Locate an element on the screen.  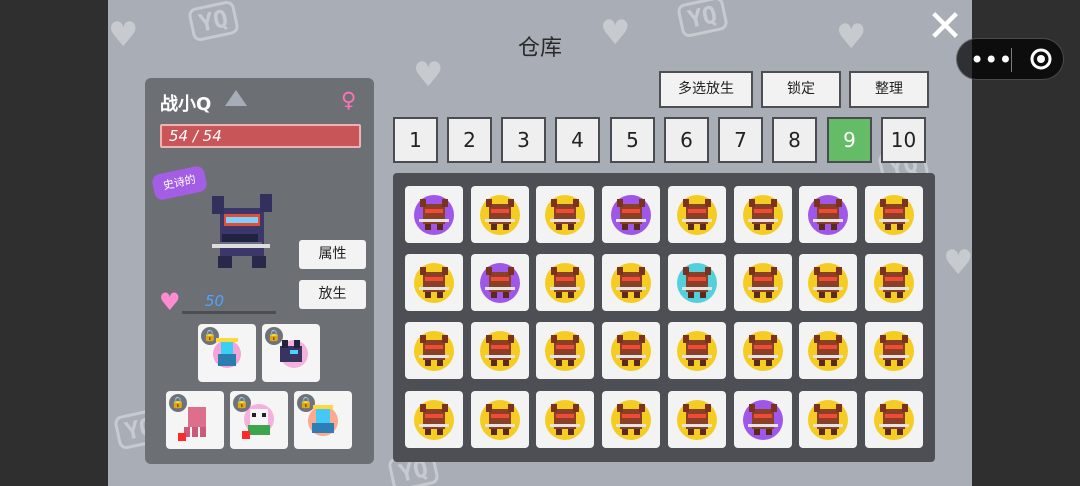
page-tab-7: 7 is located at coordinates (740, 140).